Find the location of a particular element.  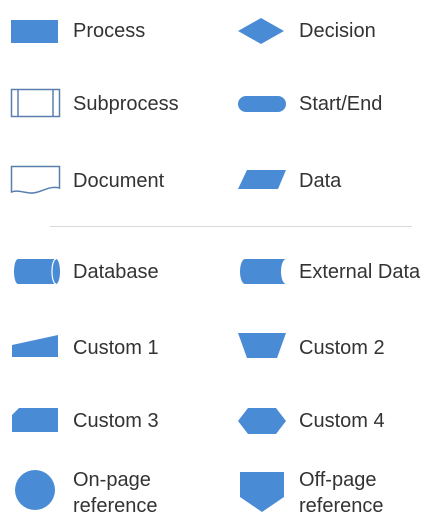

process-icon is located at coordinates (34, 31).